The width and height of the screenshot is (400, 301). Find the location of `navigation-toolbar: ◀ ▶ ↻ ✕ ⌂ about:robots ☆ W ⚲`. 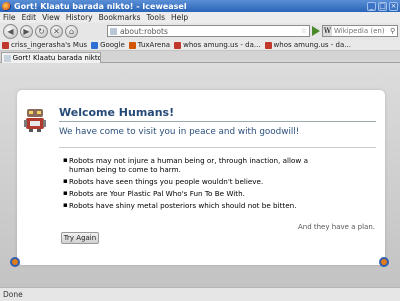

navigation-toolbar: ◀ ▶ ↻ ✕ ⌂ about:robots ☆ W ⚲ is located at coordinates (200, 31).